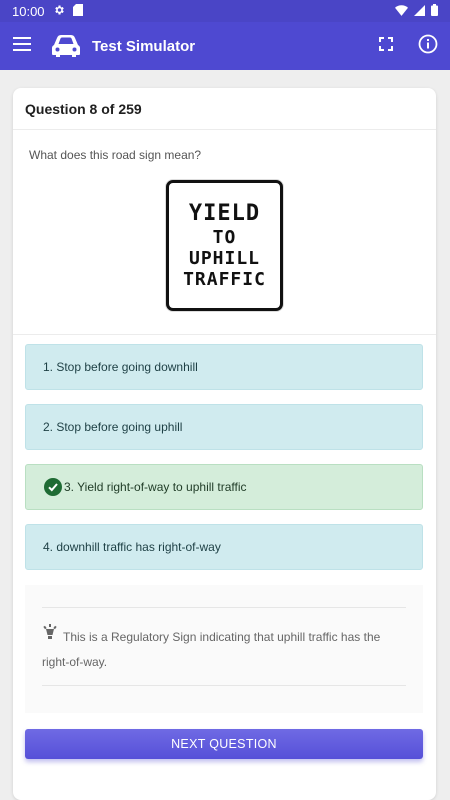  Describe the element at coordinates (224, 280) in the screenshot. I see `sign-line: TRAFFIC` at that location.